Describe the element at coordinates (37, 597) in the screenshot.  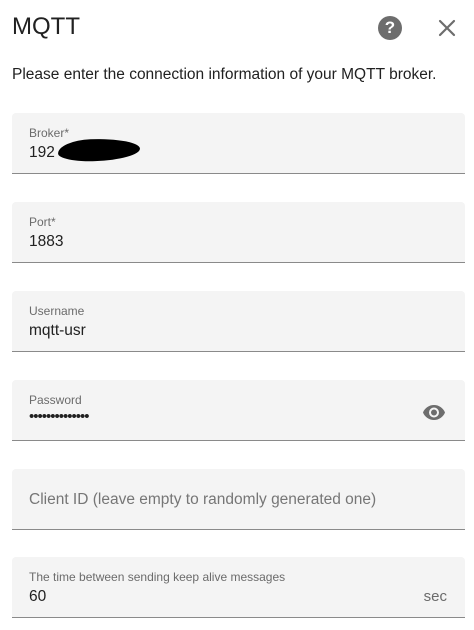
I see `keepalive-value: 60` at that location.